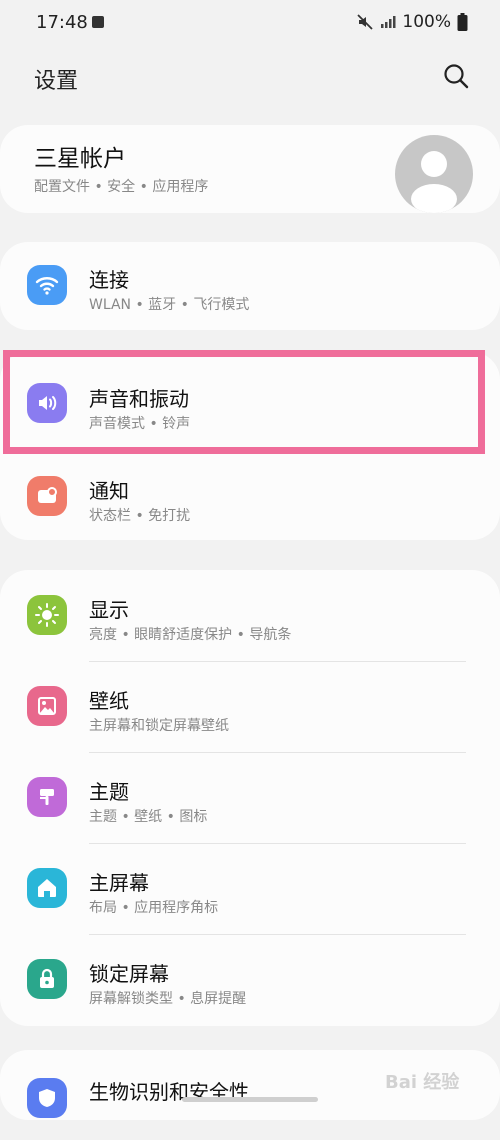  What do you see at coordinates (119, 883) in the screenshot?
I see `item-title: 主屏幕` at bounding box center [119, 883].